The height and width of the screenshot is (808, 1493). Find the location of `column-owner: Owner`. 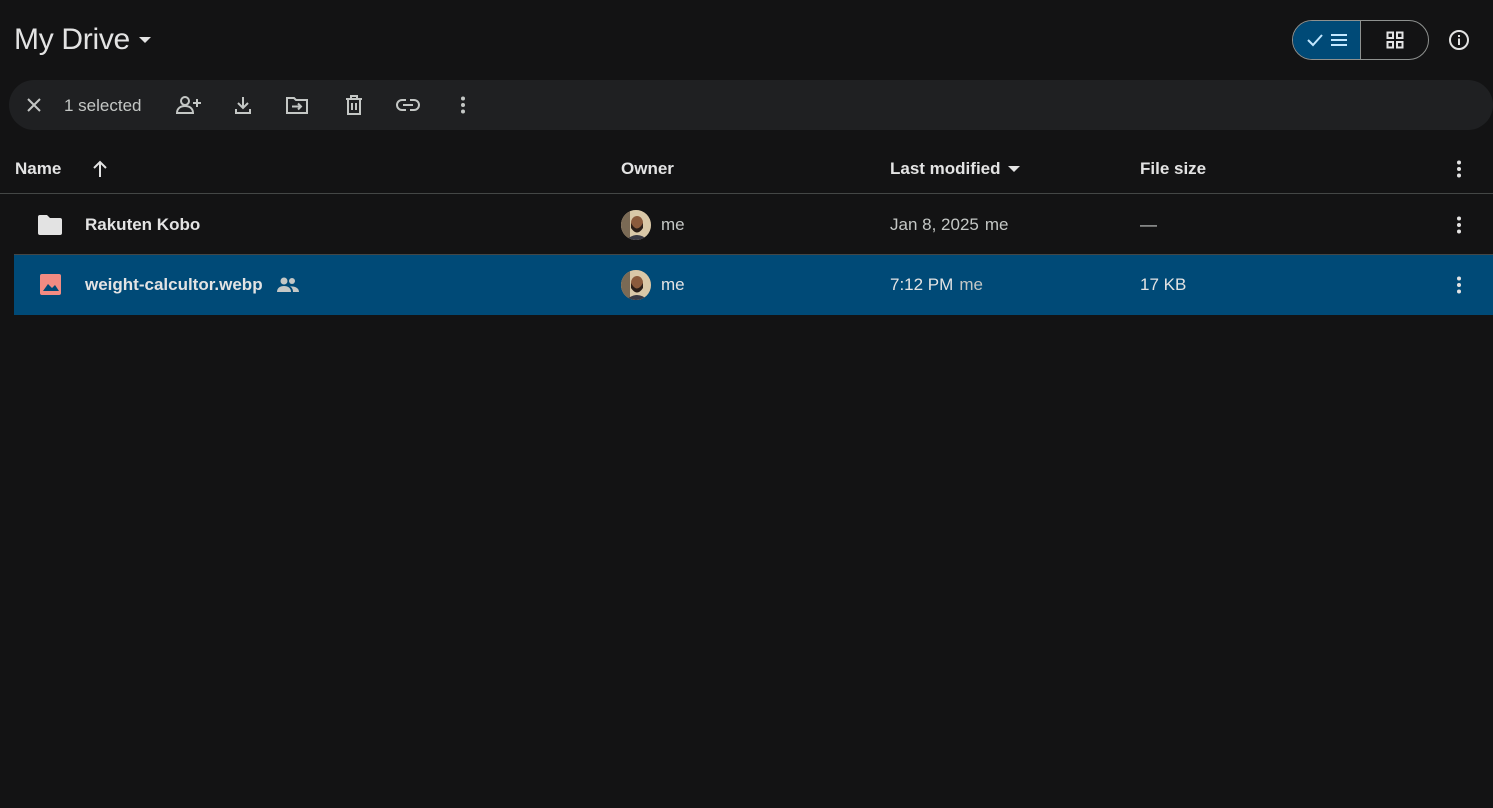

column-owner: Owner is located at coordinates (647, 169).